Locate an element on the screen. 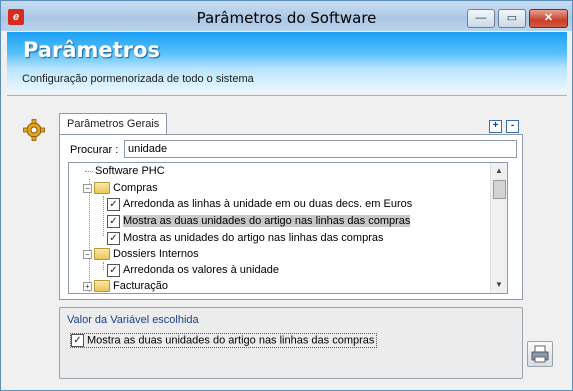 The height and width of the screenshot is (391, 573). divider is located at coordinates (287, 95).